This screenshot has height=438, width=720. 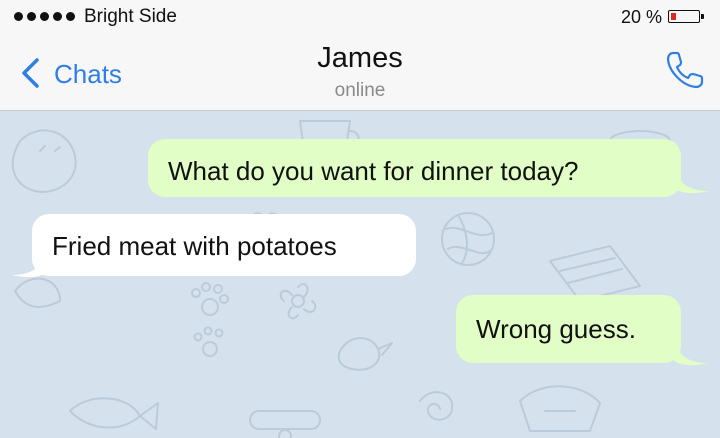 What do you see at coordinates (642, 17) in the screenshot?
I see `battery-percentage: 20 %` at bounding box center [642, 17].